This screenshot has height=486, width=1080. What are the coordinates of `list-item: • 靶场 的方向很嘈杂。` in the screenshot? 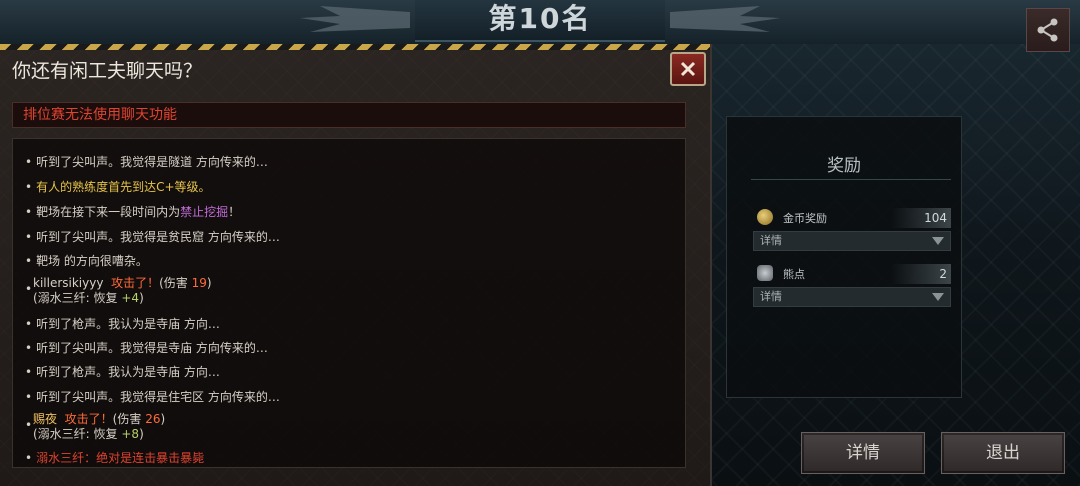 It's located at (86, 261).